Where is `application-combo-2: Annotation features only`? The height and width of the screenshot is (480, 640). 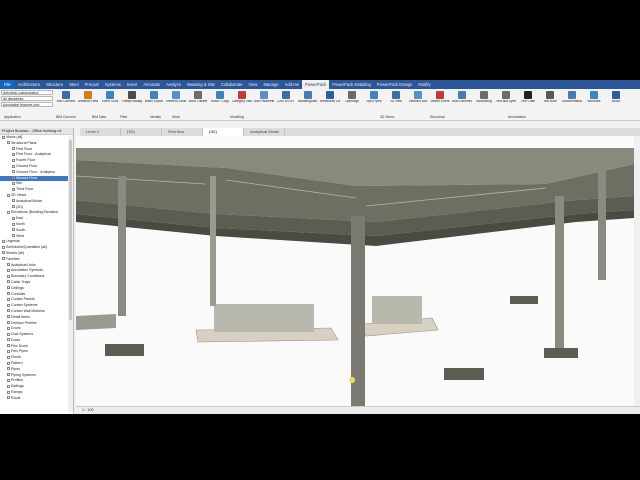 application-combo-2: Annotation features only is located at coordinates (27, 104).